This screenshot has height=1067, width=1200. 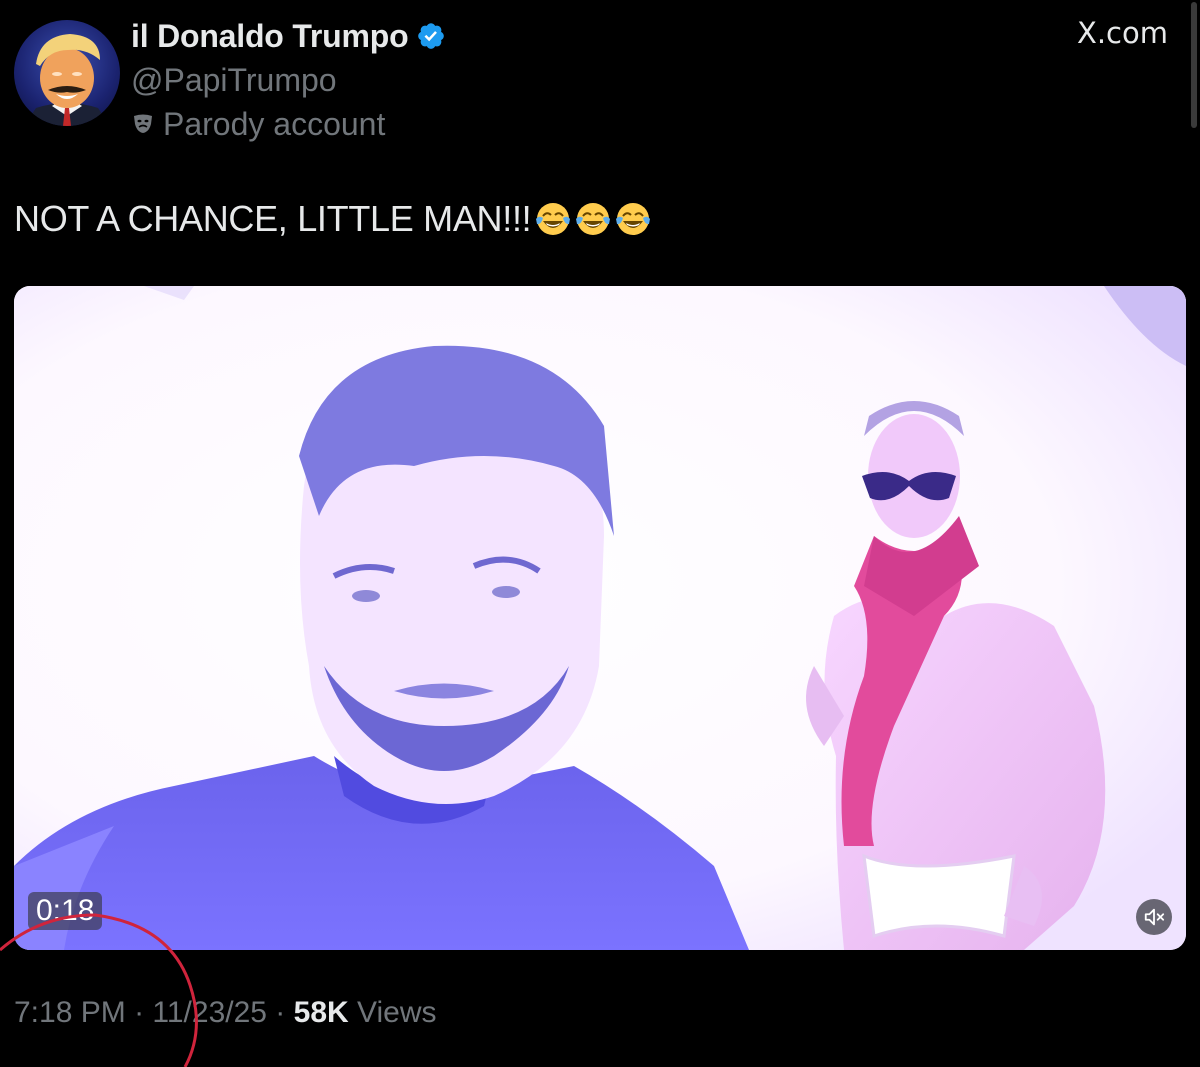 What do you see at coordinates (67, 80) in the screenshot?
I see `avatar-image` at bounding box center [67, 80].